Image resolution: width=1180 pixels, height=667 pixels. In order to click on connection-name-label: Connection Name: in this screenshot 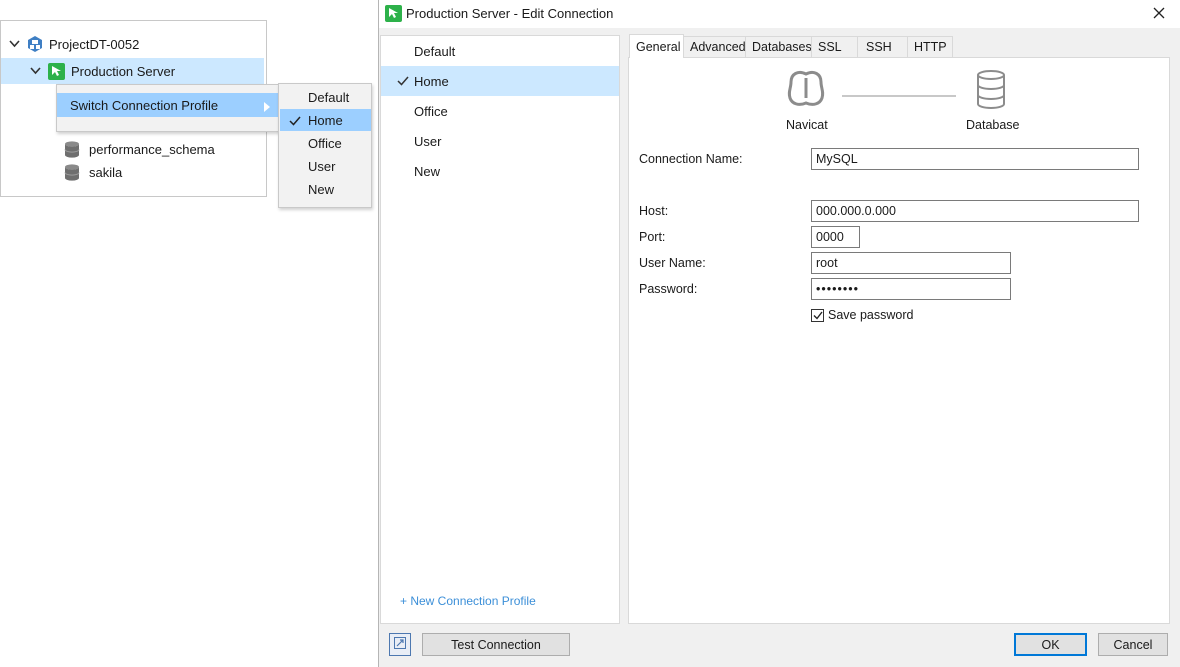, I will do `click(691, 159)`.